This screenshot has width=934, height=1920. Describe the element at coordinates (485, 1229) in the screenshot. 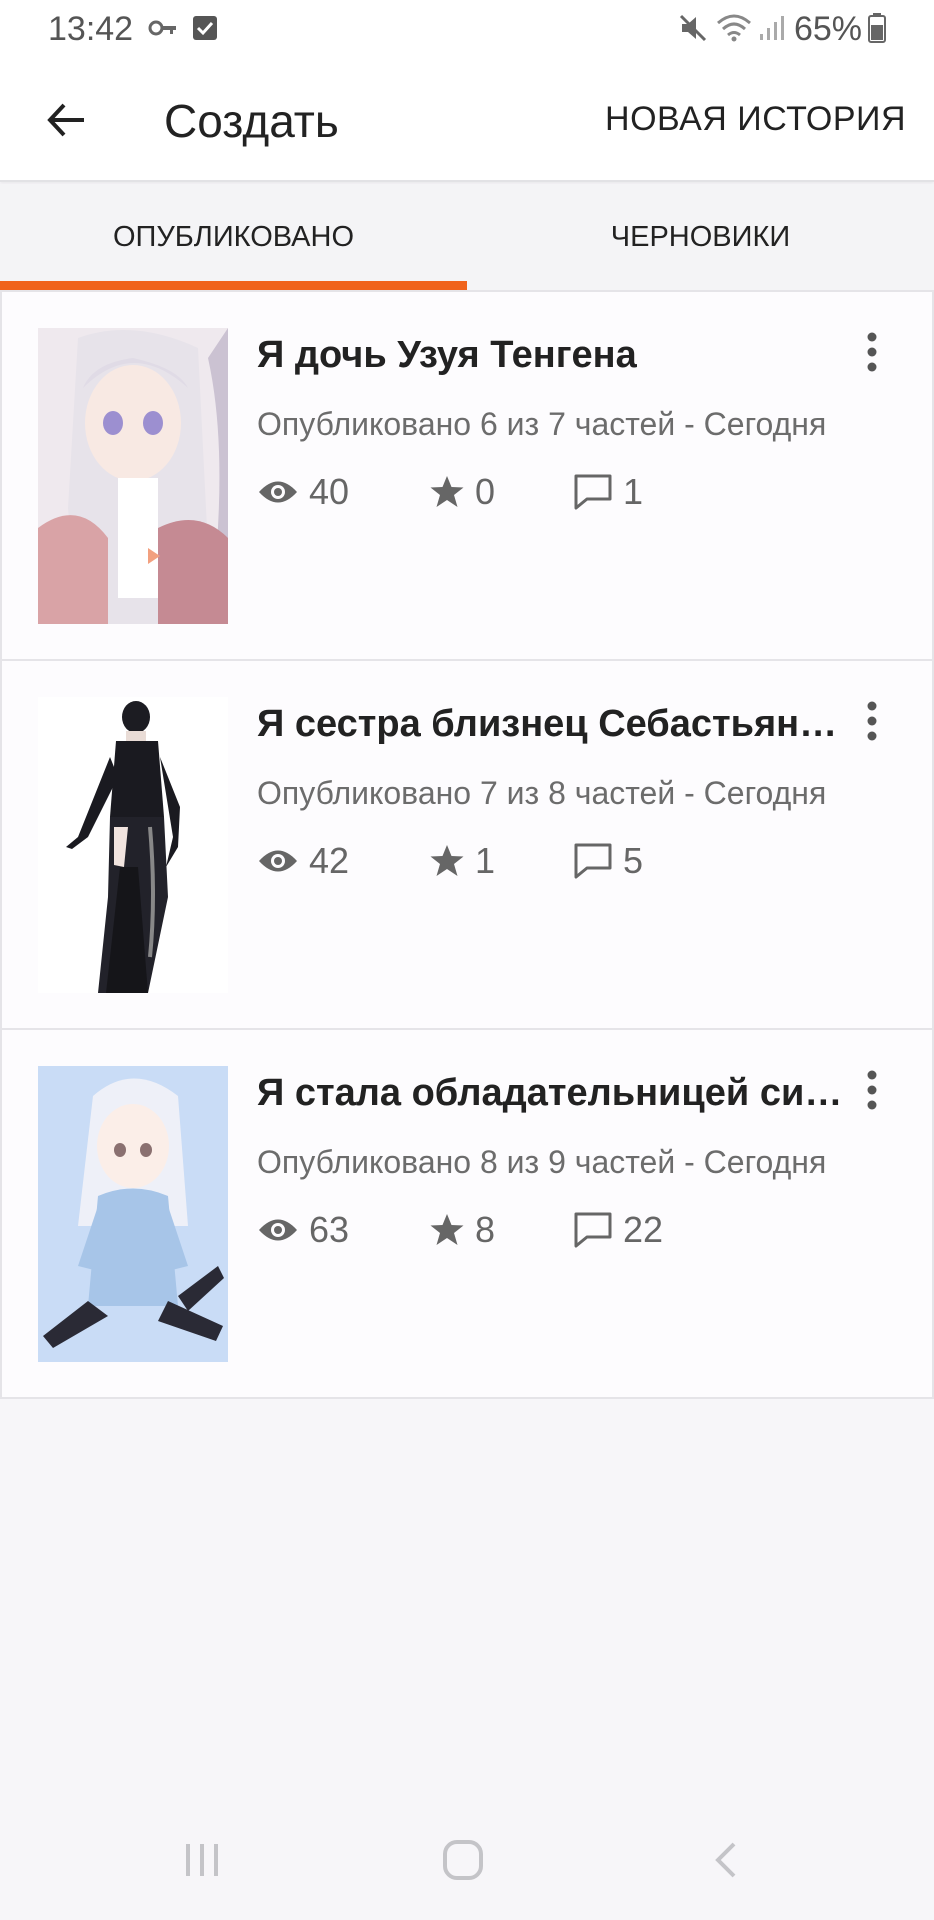

I see `votes-count: 8` at that location.